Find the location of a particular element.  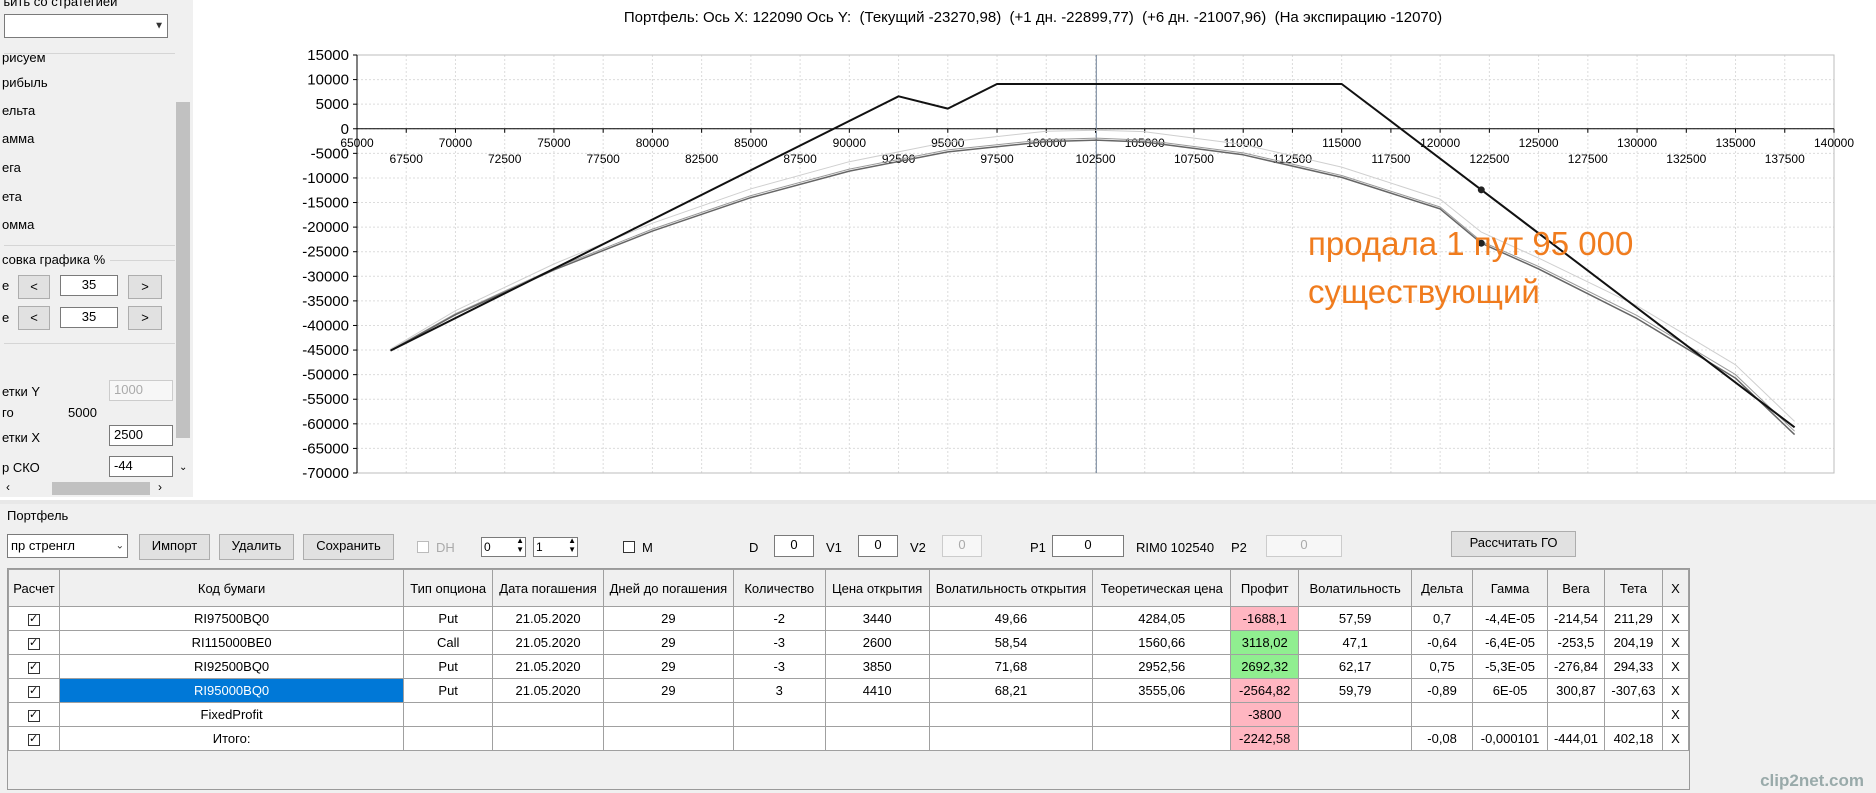

draw-vomma-option: омма is located at coordinates (18, 224).